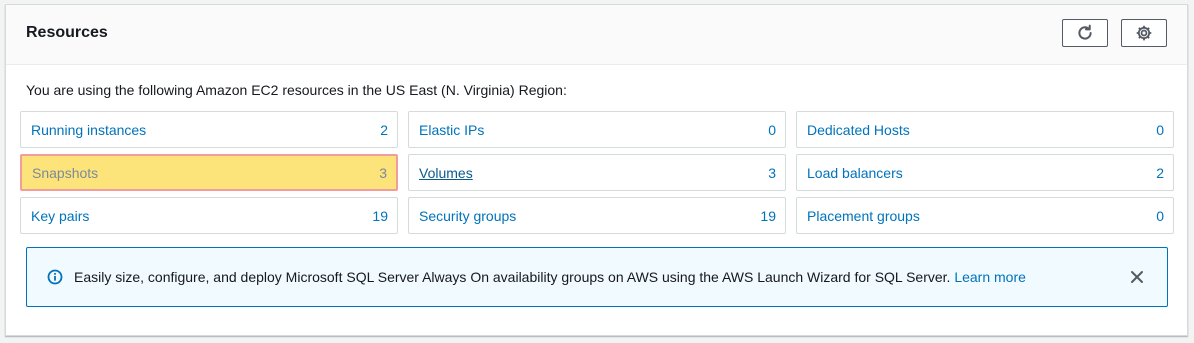 Image resolution: width=1194 pixels, height=343 pixels. Describe the element at coordinates (597, 215) in the screenshot. I see `resource-security-groups: Security groups 19` at that location.